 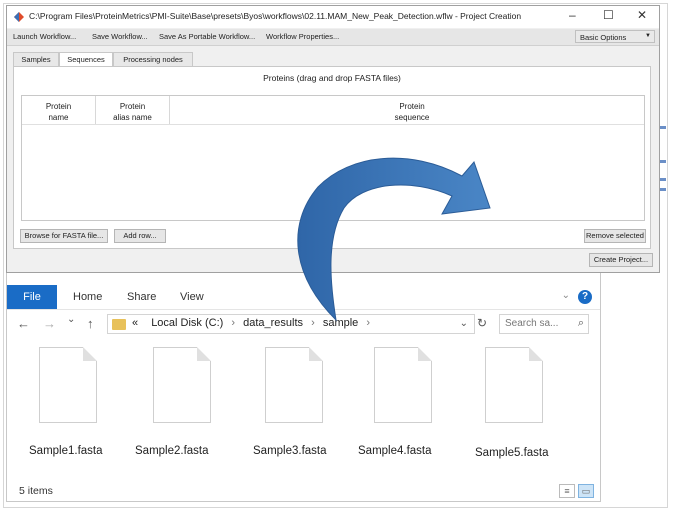 I want to click on ribbon-tab-view: View, so click(x=192, y=297).